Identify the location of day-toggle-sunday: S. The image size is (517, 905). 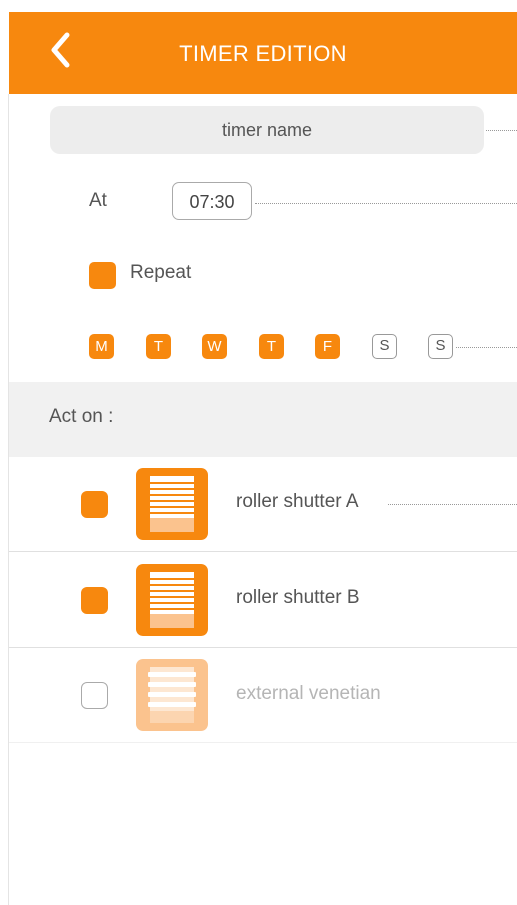
(440, 346).